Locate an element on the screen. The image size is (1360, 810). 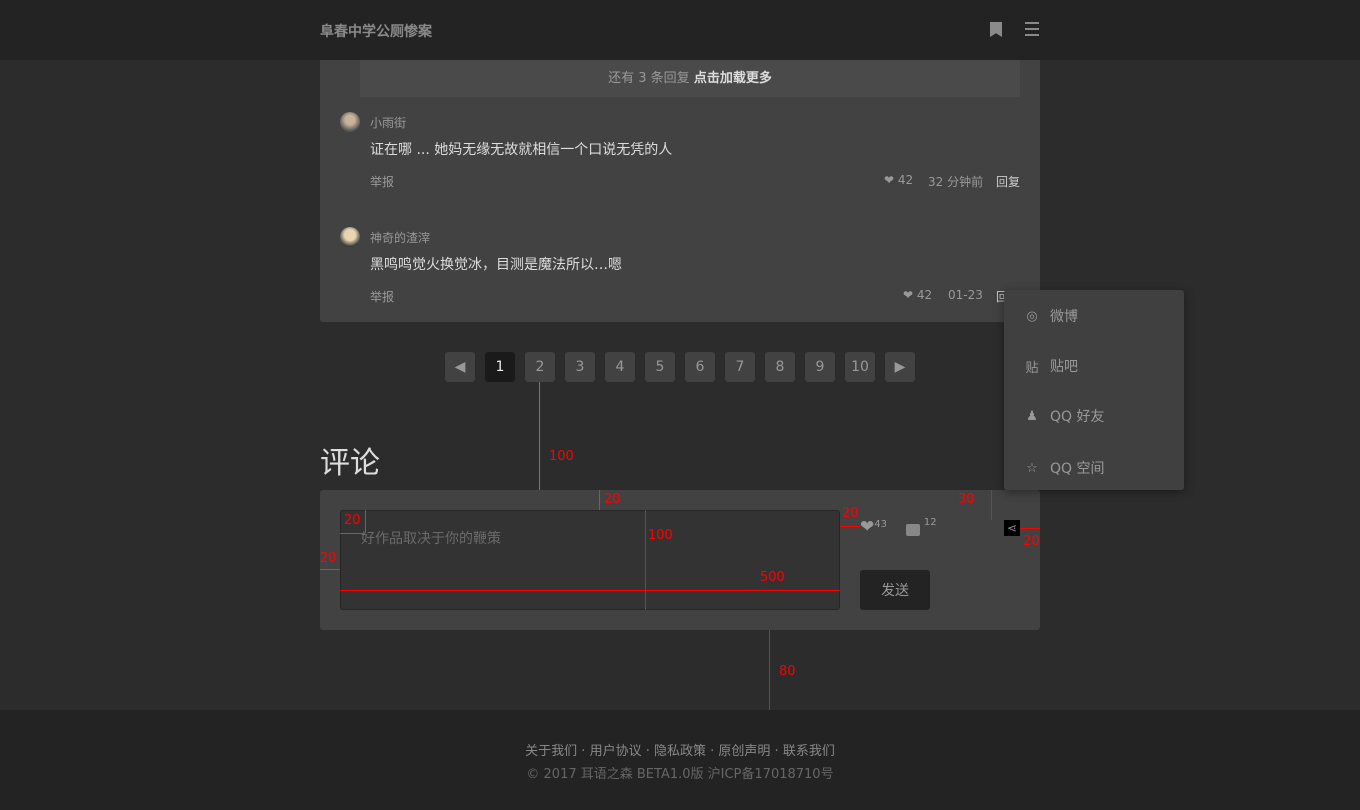
page-7: 7 is located at coordinates (740, 367).